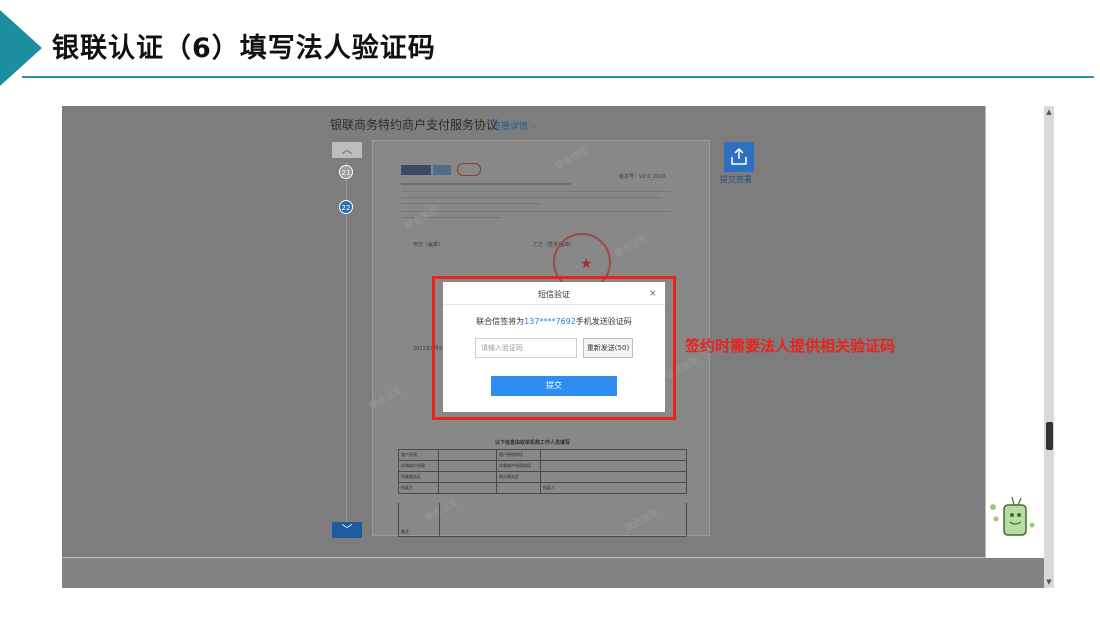  I want to click on slide-header: 银联认证（6）填写法人验证码, so click(550, 45).